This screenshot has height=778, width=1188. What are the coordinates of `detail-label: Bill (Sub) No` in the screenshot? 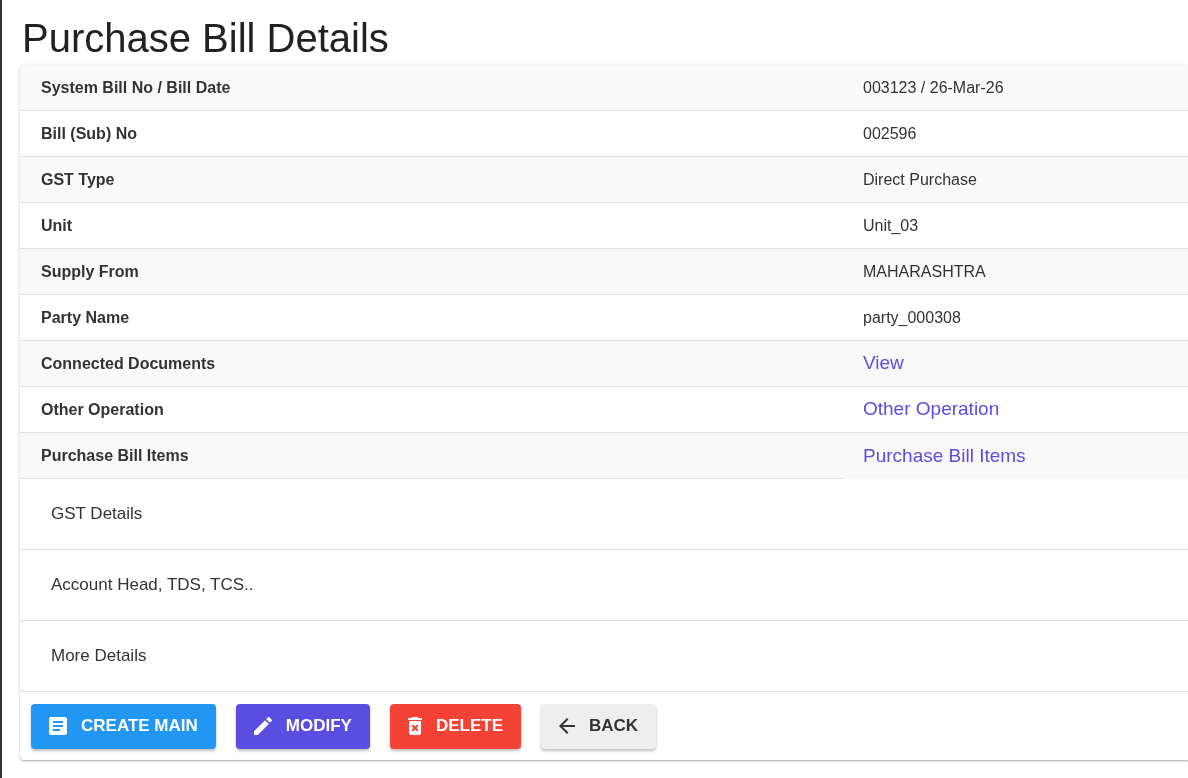 It's located at (89, 133).